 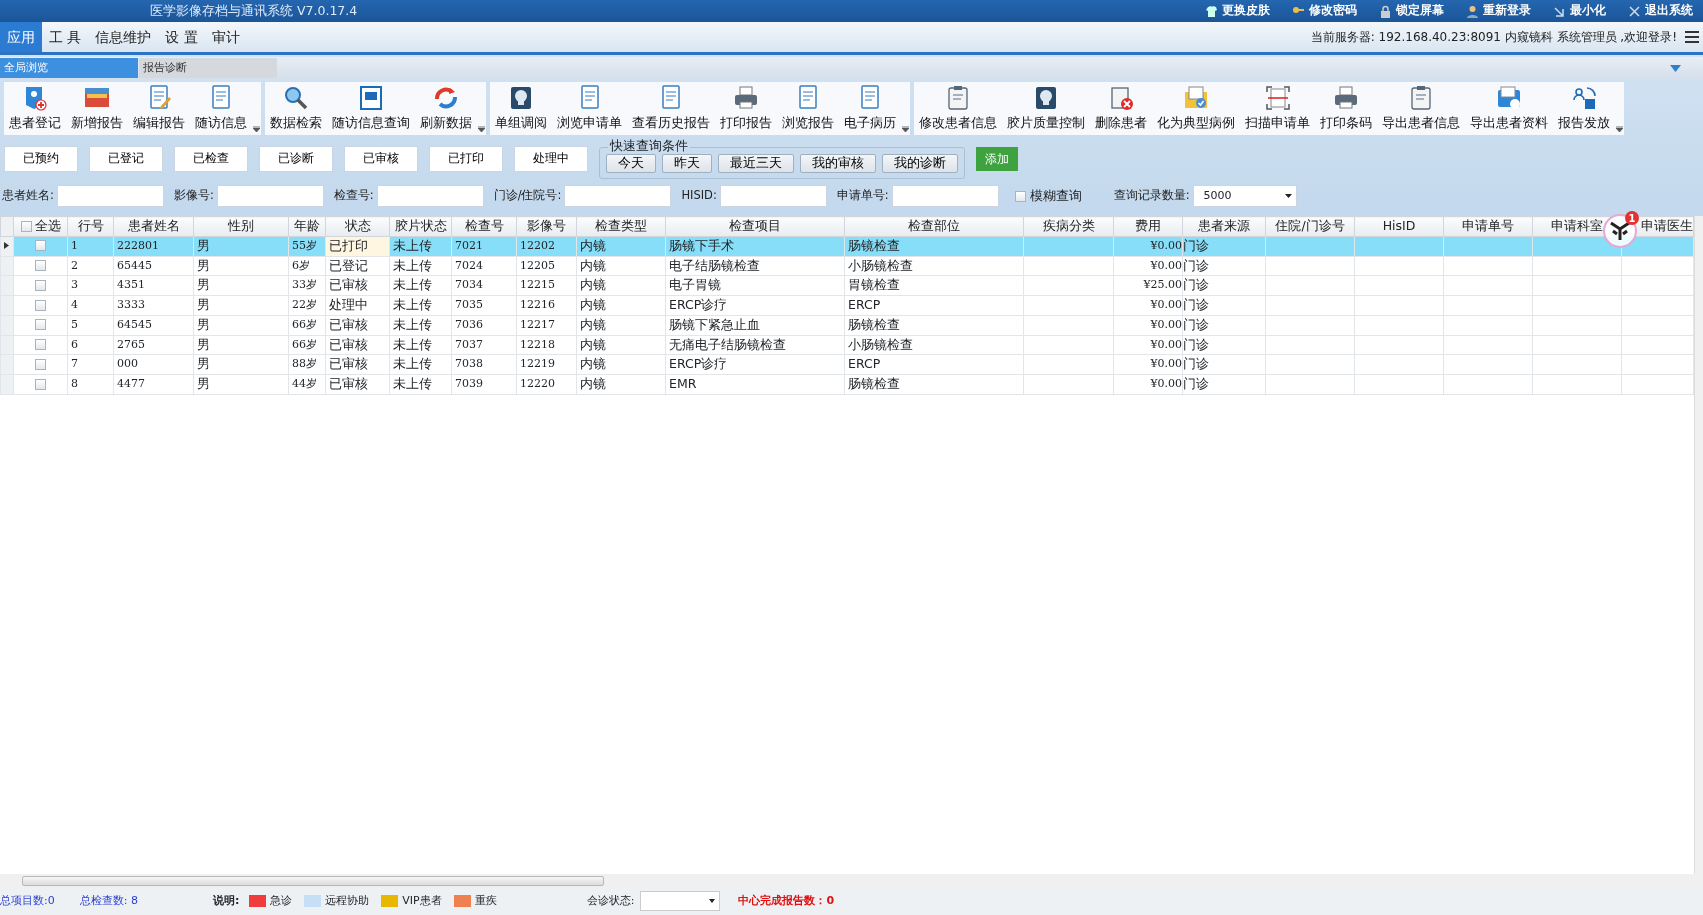 I want to click on quick-query-button: 我的诊断, so click(x=920, y=163).